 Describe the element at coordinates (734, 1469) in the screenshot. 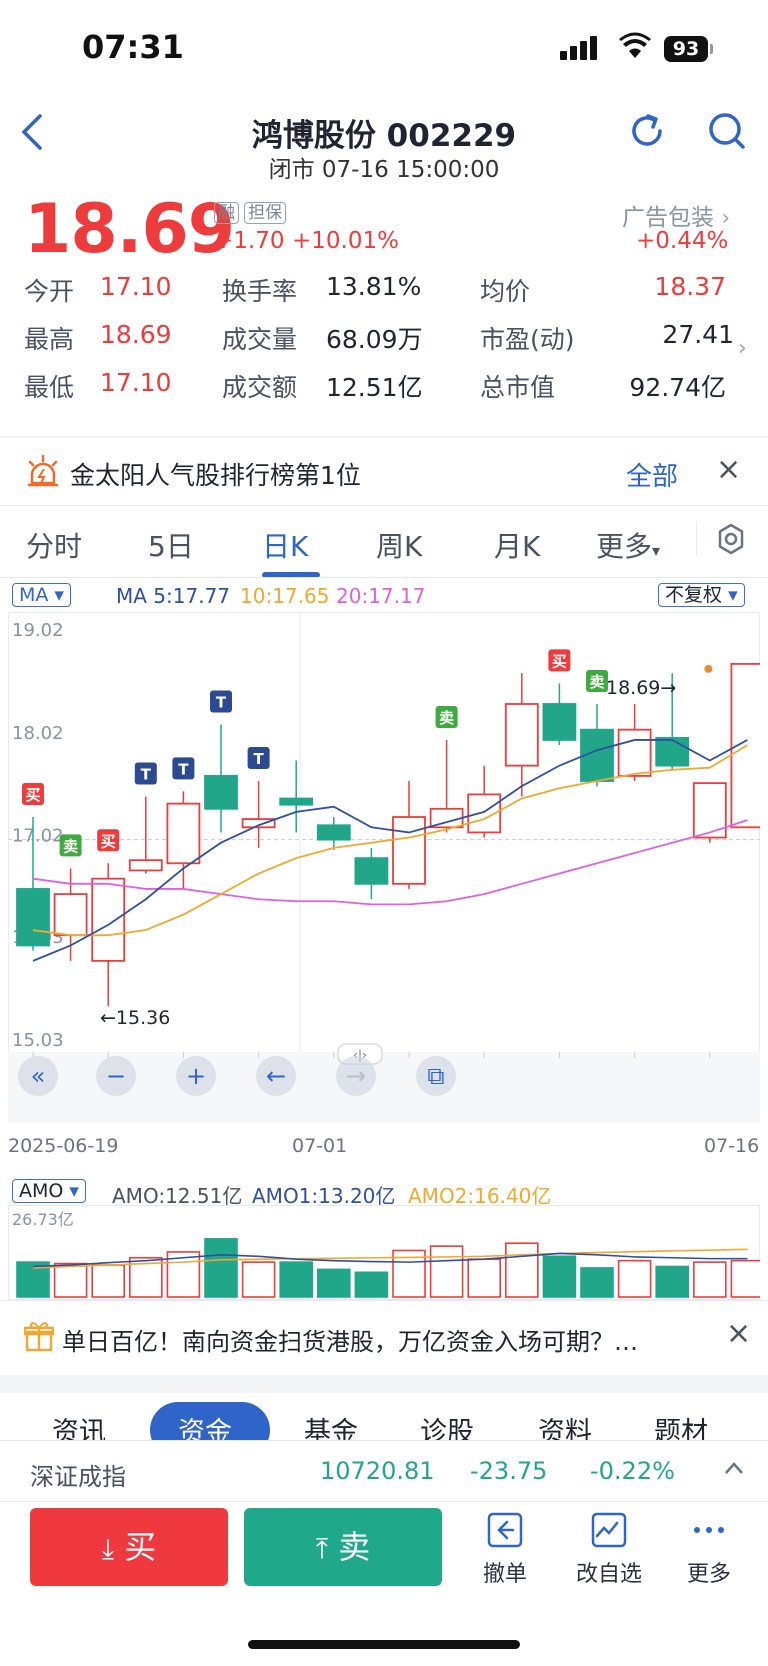

I see `chevron-up-icon` at that location.